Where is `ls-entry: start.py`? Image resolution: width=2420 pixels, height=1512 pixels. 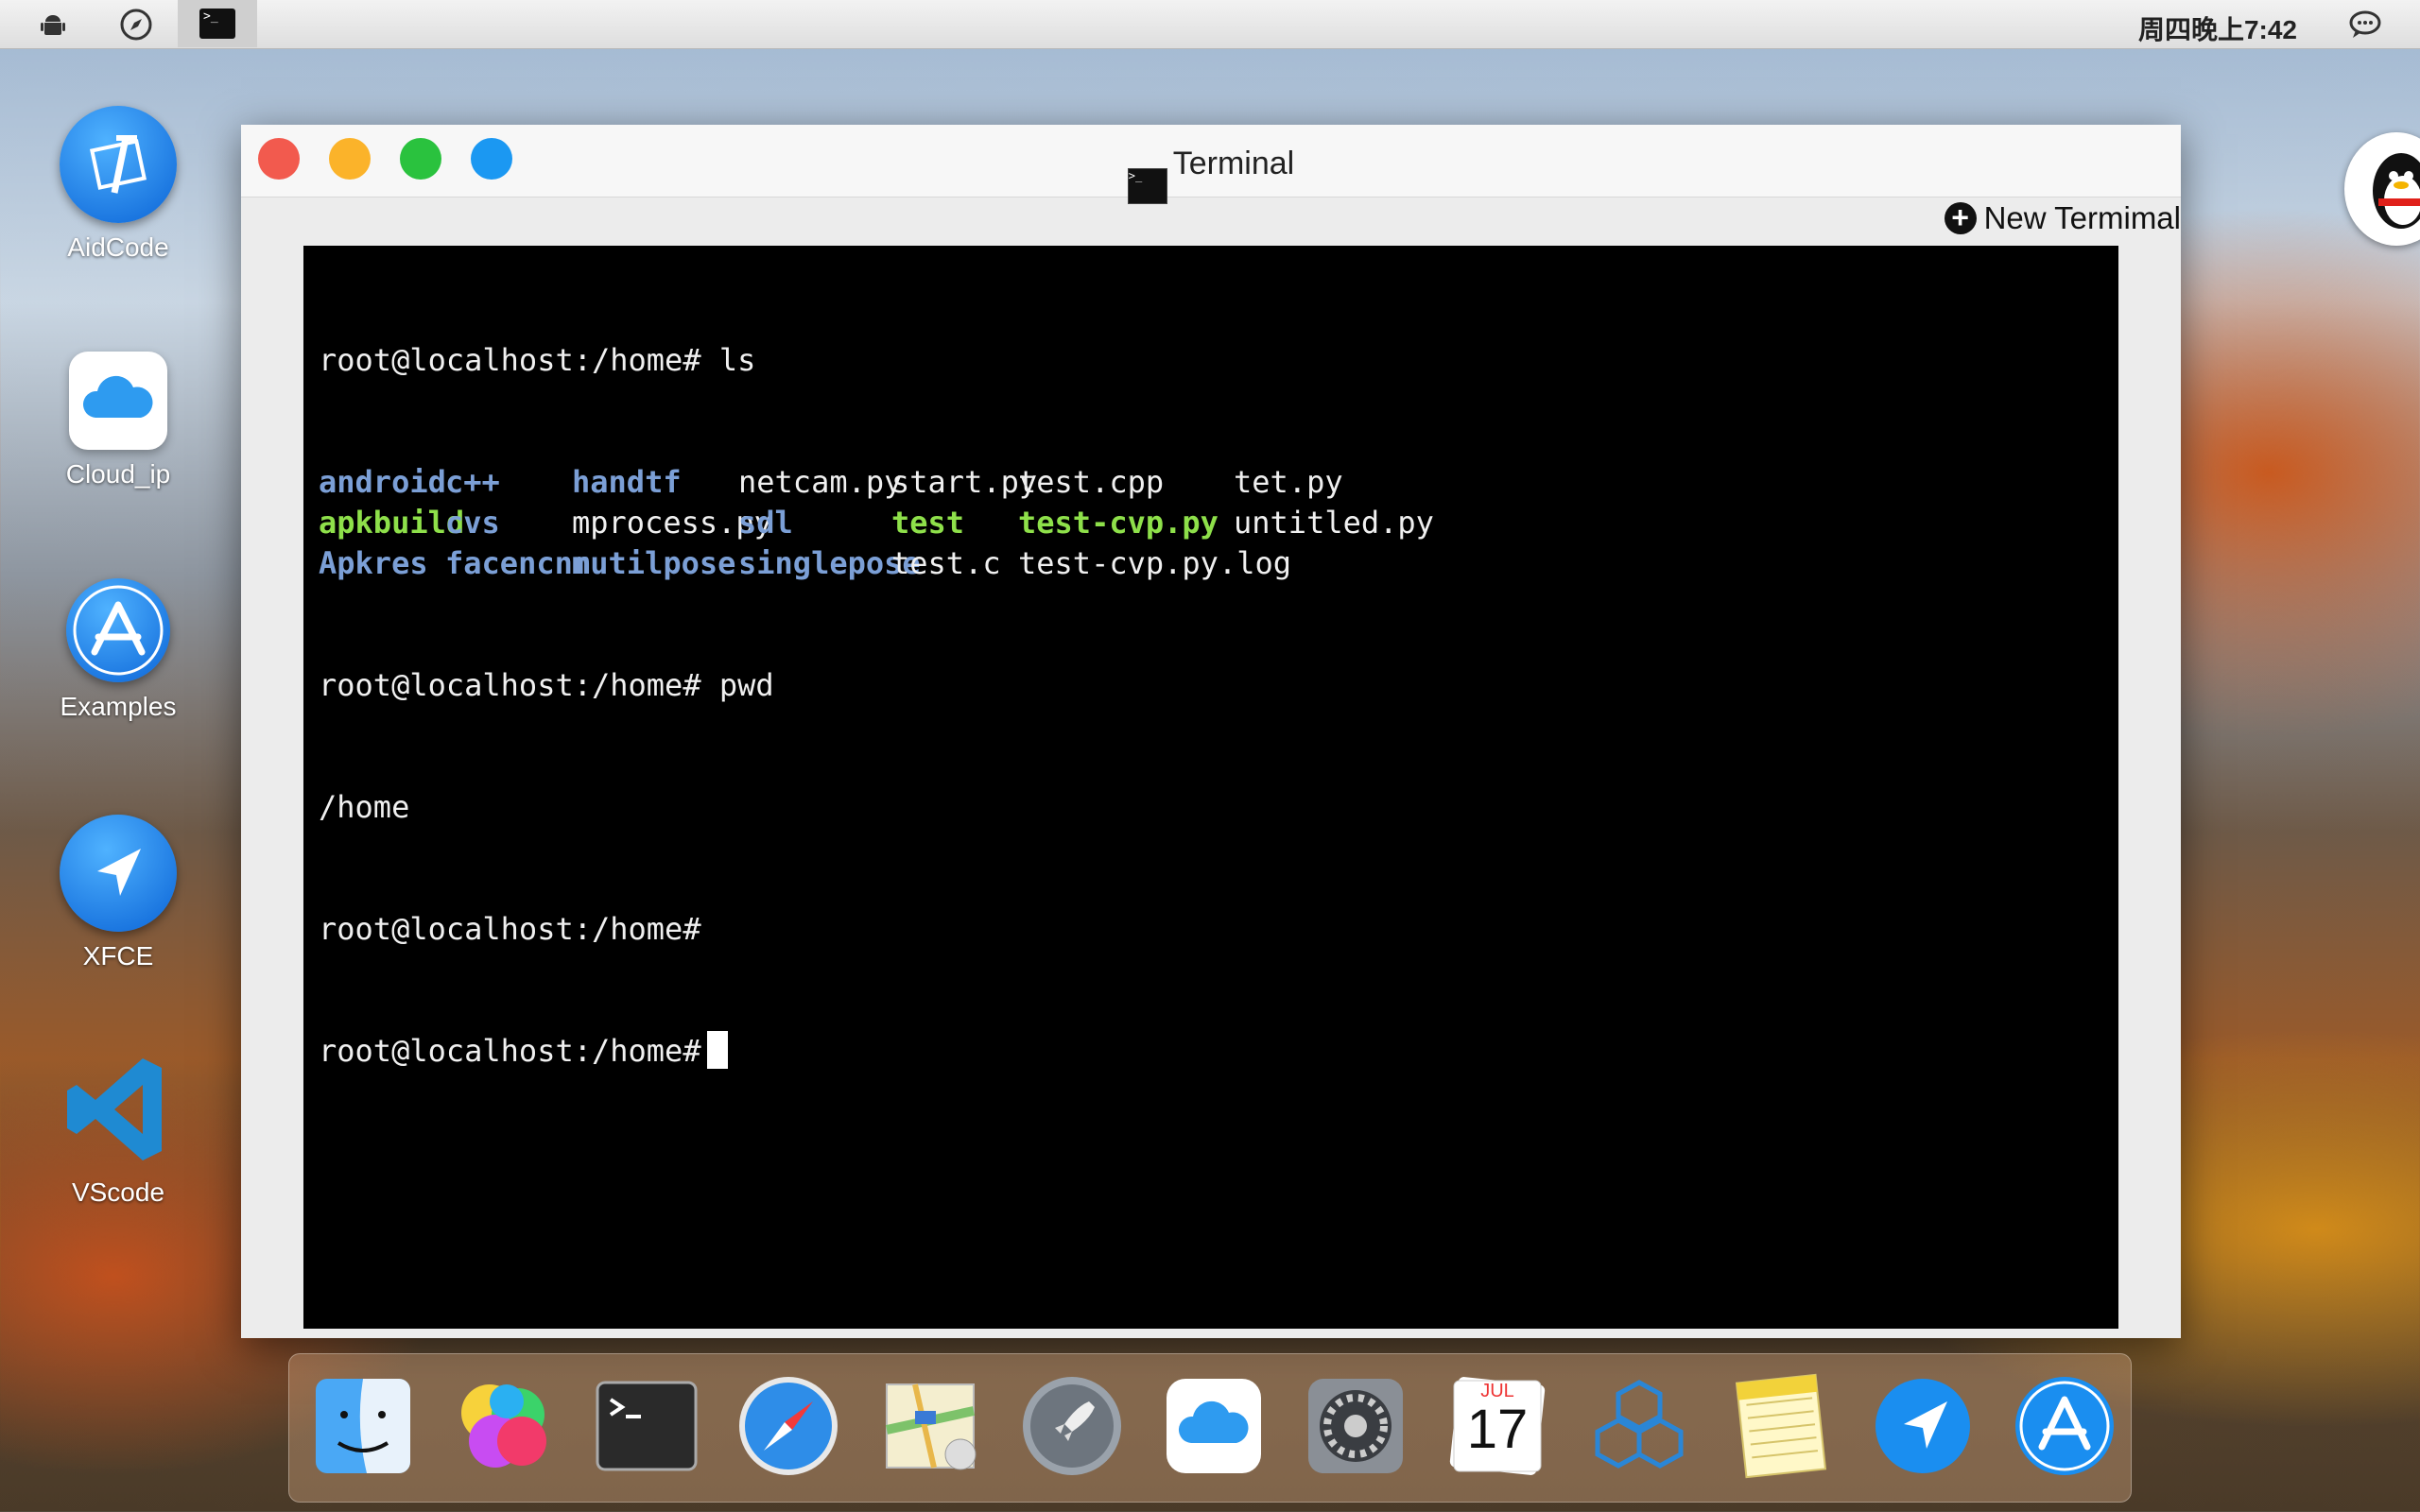 ls-entry: start.py is located at coordinates (964, 482).